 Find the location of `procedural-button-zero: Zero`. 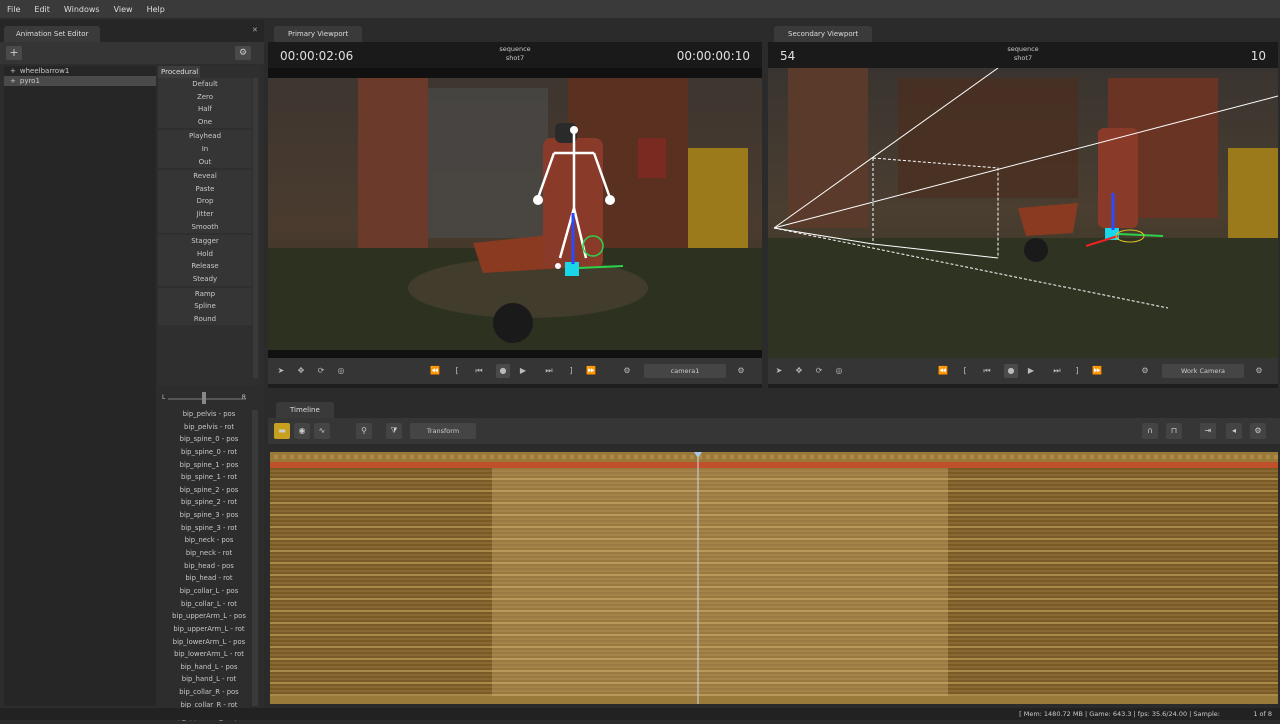

procedural-button-zero: Zero is located at coordinates (205, 97).